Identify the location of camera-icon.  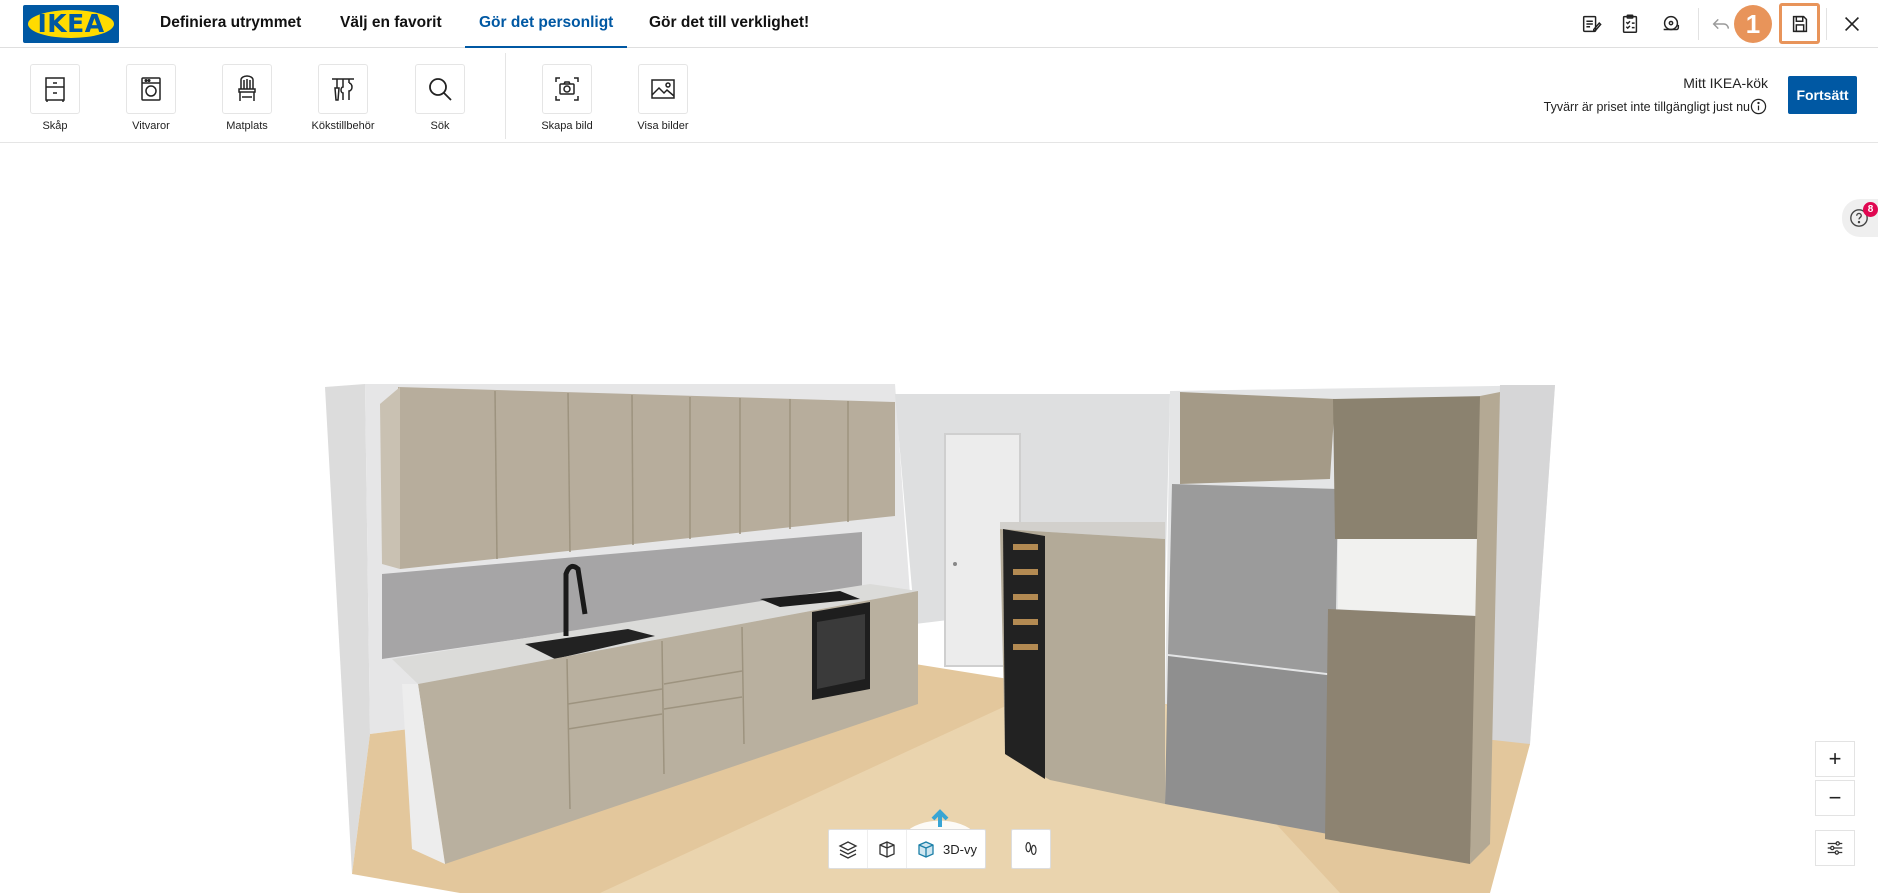
(567, 89).